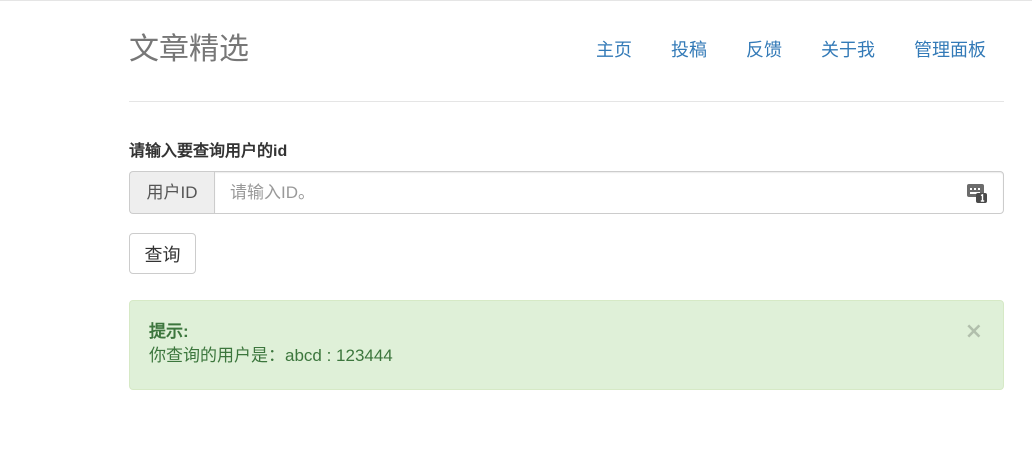  What do you see at coordinates (162, 253) in the screenshot?
I see `query-button: 查询` at bounding box center [162, 253].